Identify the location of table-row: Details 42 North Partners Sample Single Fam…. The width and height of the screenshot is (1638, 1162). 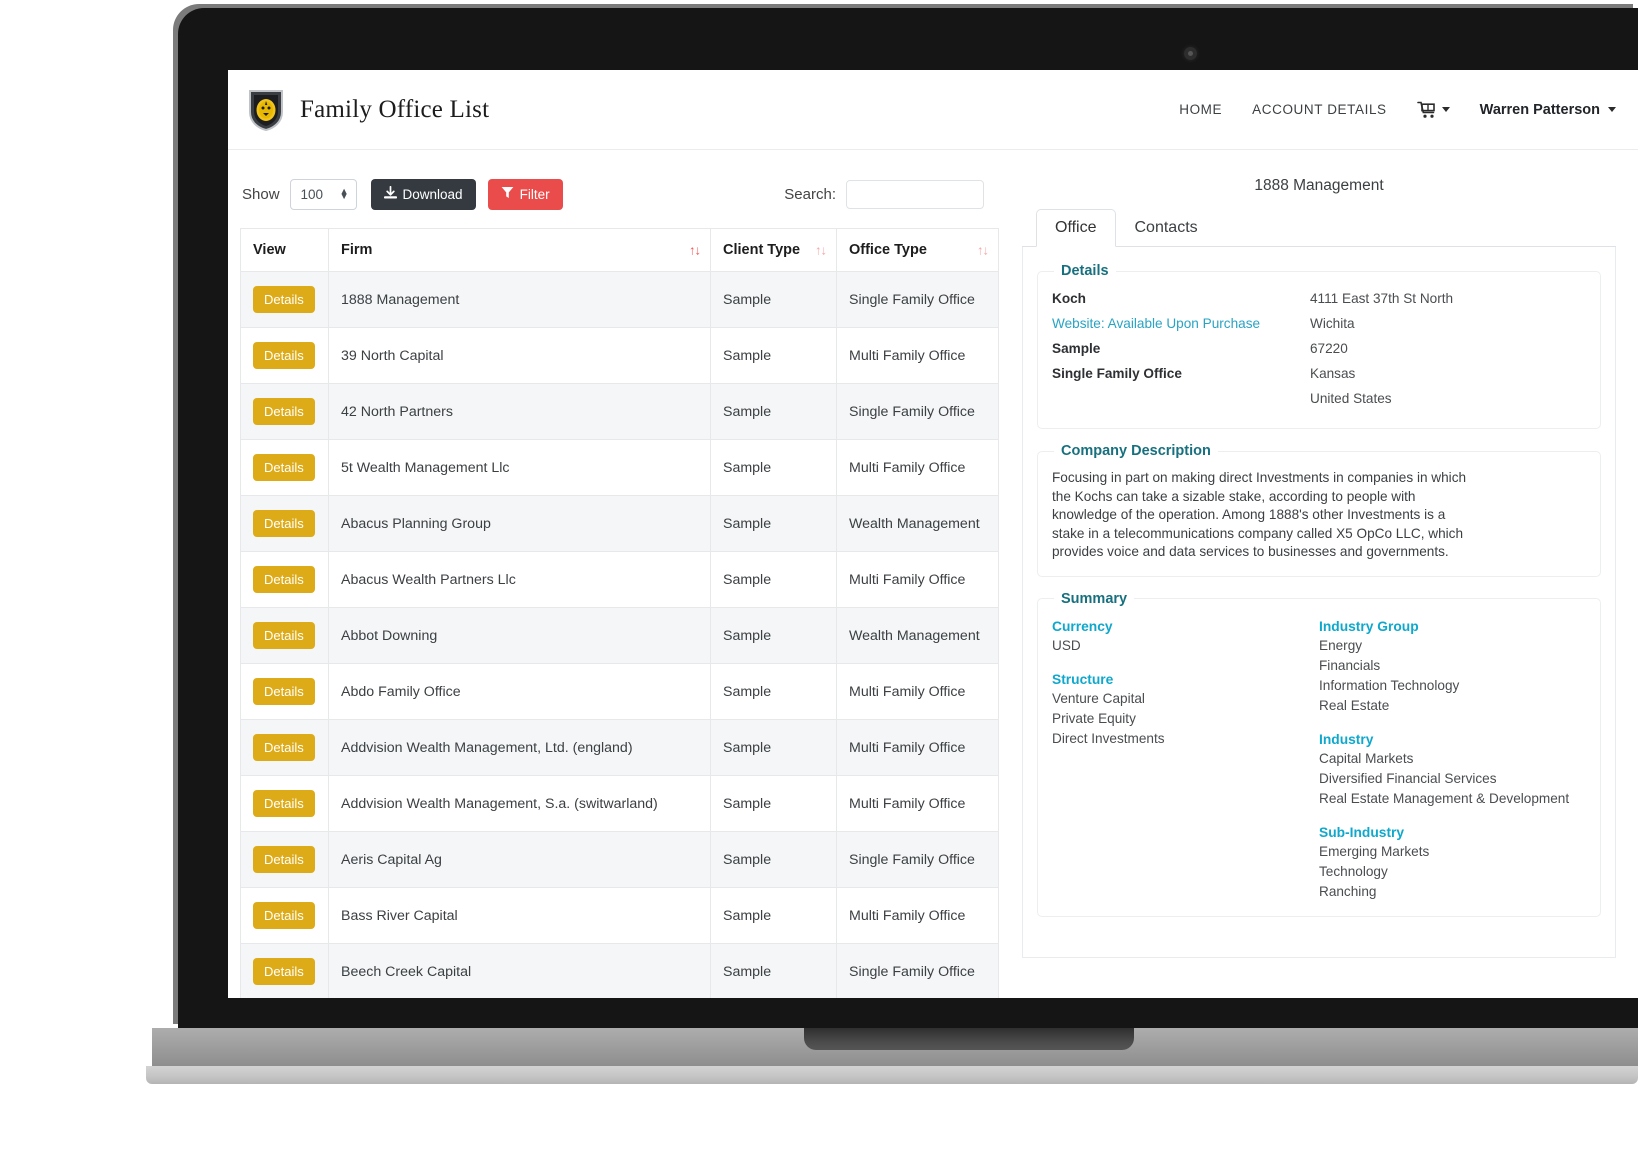
(619, 411).